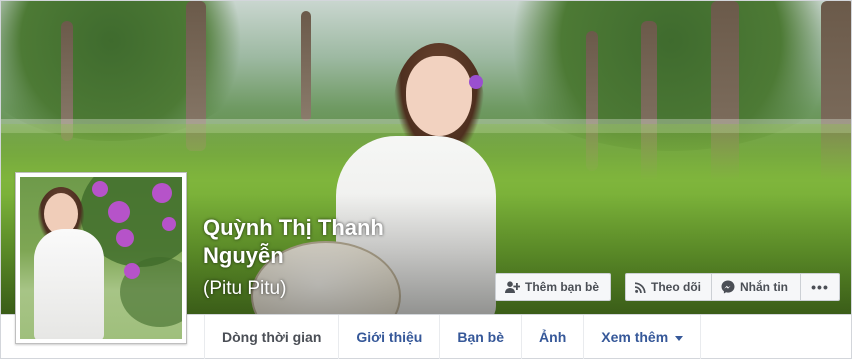 Image resolution: width=852 pixels, height=359 pixels. I want to click on tab-label: Ảnh, so click(553, 337).